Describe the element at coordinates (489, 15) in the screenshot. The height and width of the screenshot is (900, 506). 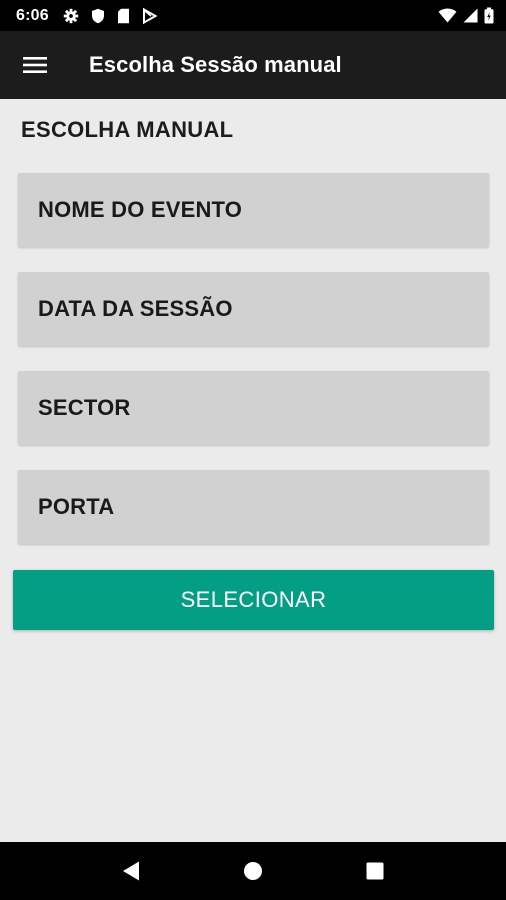
I see `battery-icon` at that location.